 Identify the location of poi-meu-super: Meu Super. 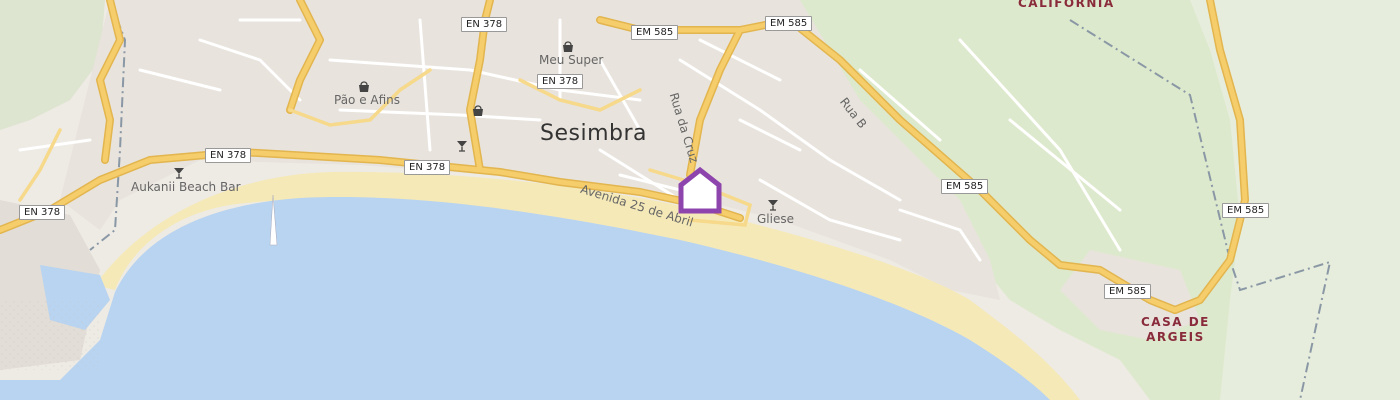
(571, 60).